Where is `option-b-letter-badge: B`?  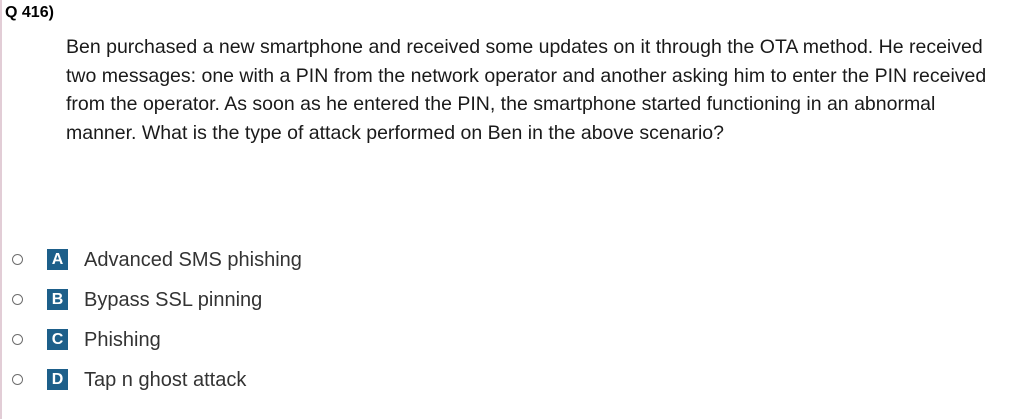 option-b-letter-badge: B is located at coordinates (57, 299).